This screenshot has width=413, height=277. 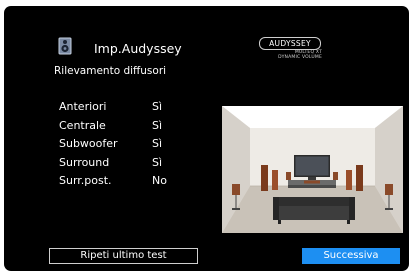 I want to click on detection-row: Anteriori Sì, so click(x=113, y=107).